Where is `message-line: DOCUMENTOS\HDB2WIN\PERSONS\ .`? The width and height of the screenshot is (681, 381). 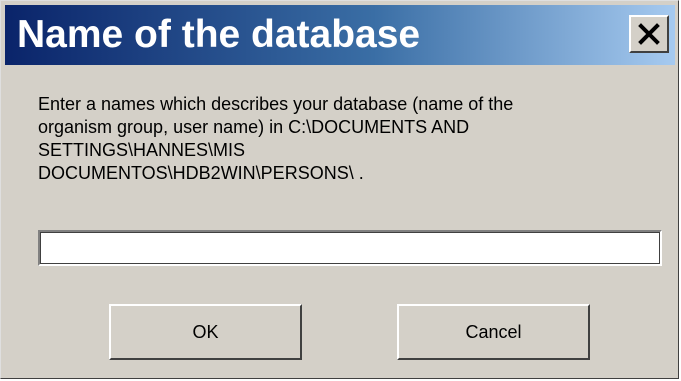
message-line: DOCUMENTOS\HDB2WIN\PERSONS\ . is located at coordinates (201, 173).